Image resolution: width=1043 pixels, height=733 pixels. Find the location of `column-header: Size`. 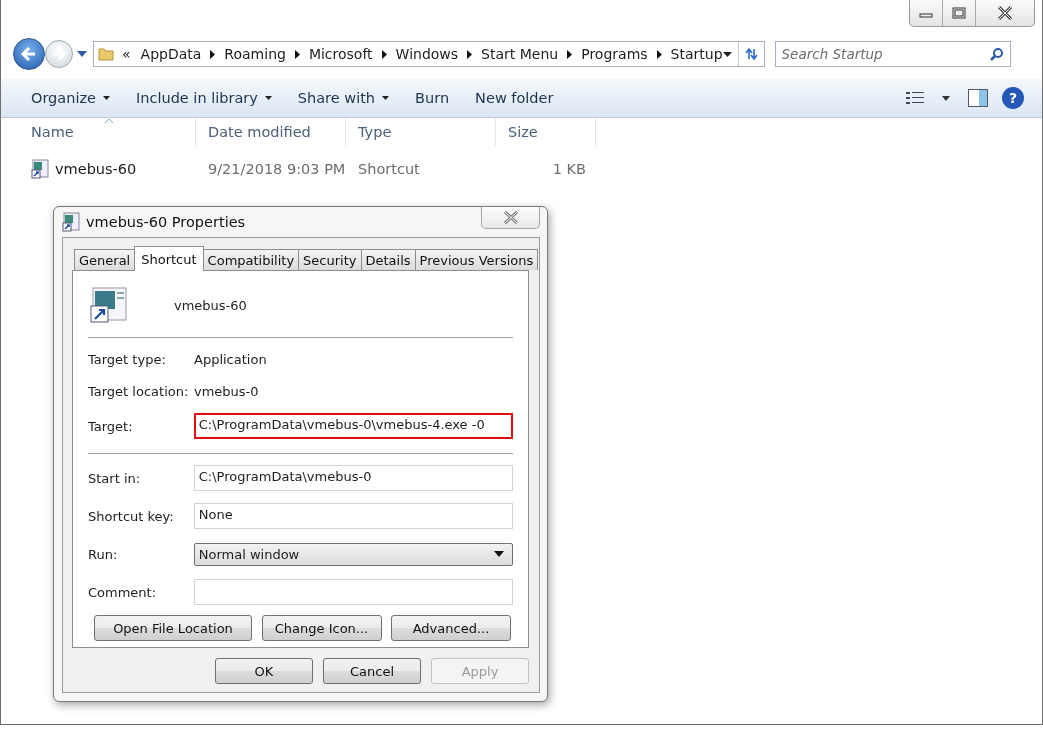

column-header: Size is located at coordinates (546, 132).